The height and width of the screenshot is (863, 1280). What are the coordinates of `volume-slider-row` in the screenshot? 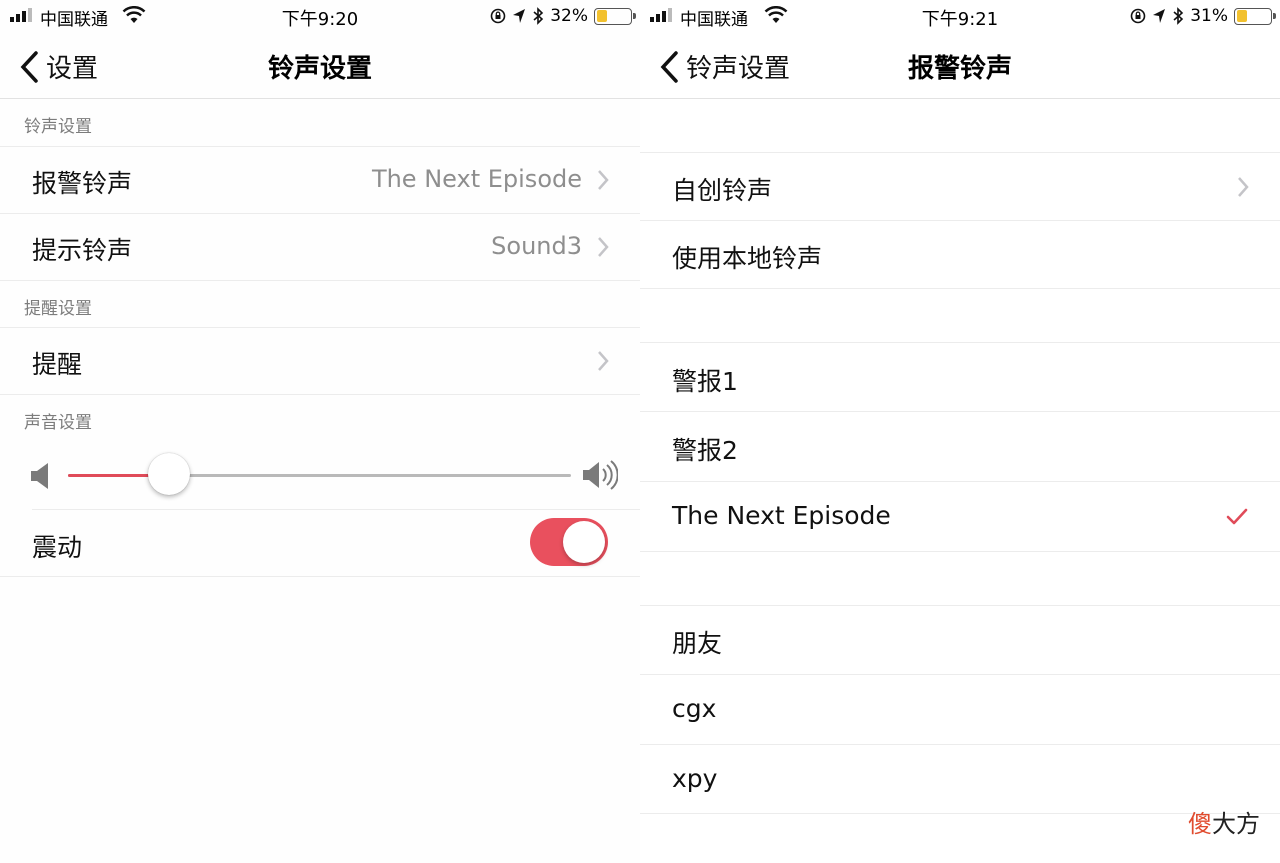 It's located at (320, 475).